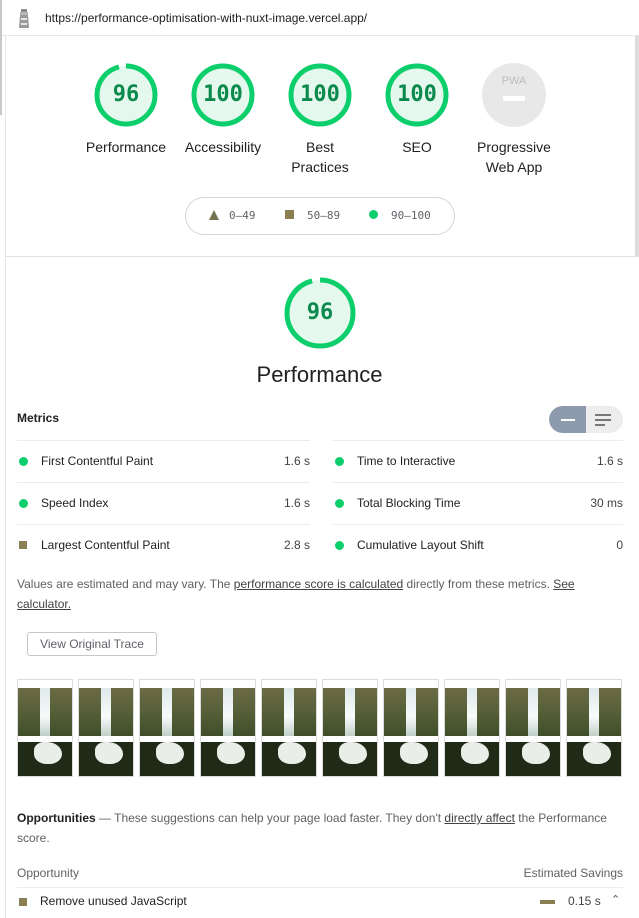 Image resolution: width=639 pixels, height=918 pixels. What do you see at coordinates (479, 818) in the screenshot?
I see `directly-affect-link: directly affect` at bounding box center [479, 818].